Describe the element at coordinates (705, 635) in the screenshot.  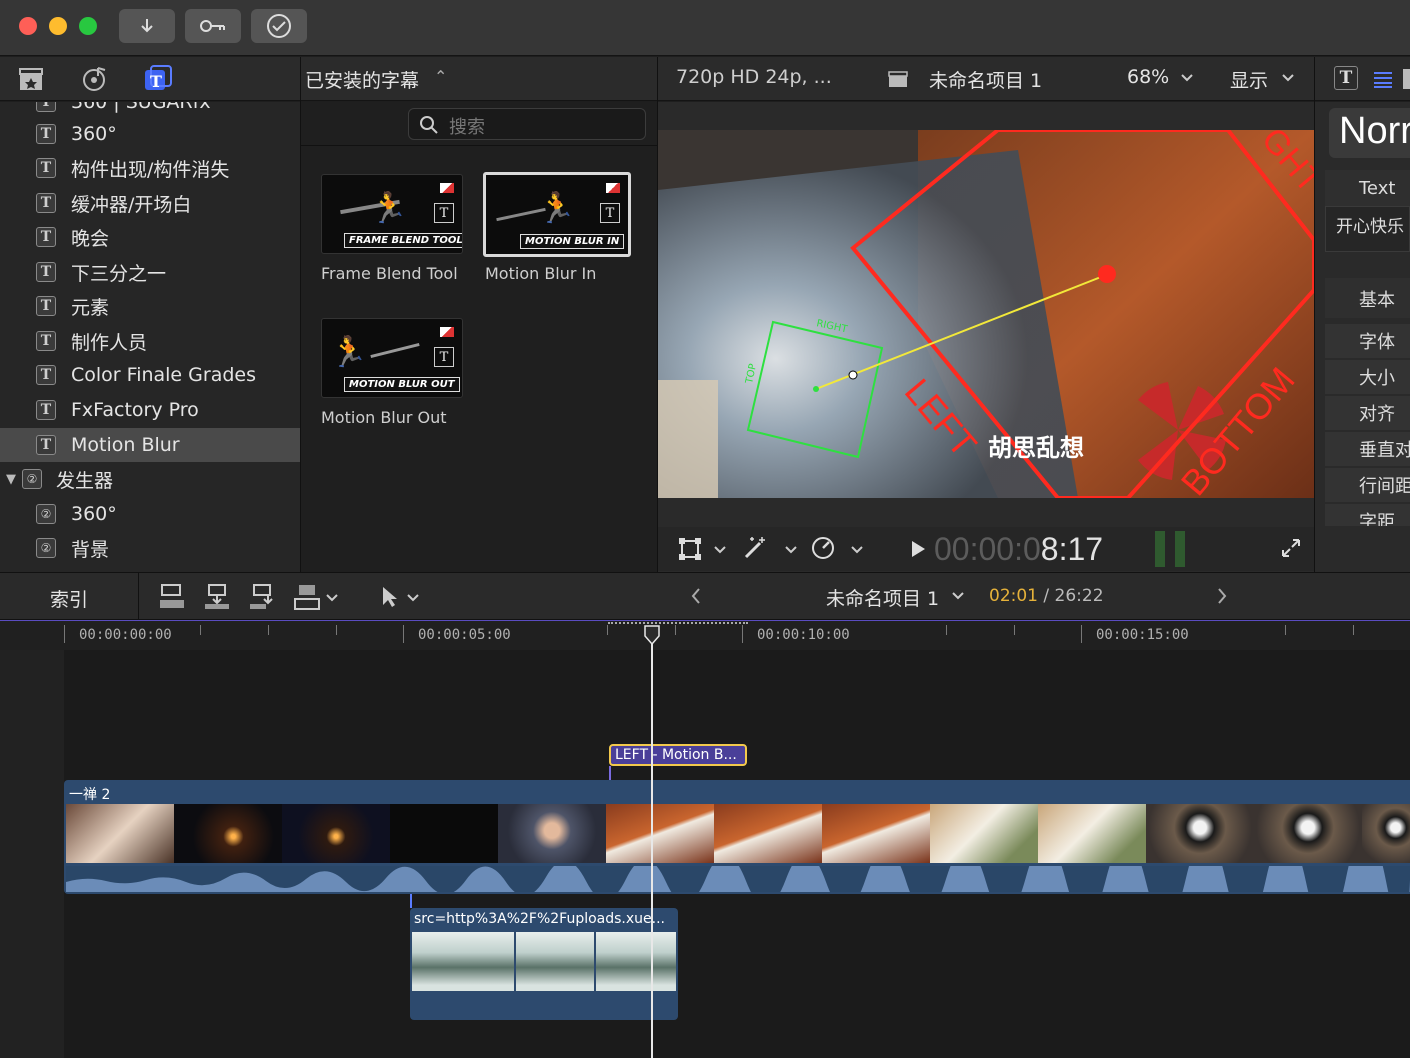
I see `timeline-ruler` at that location.